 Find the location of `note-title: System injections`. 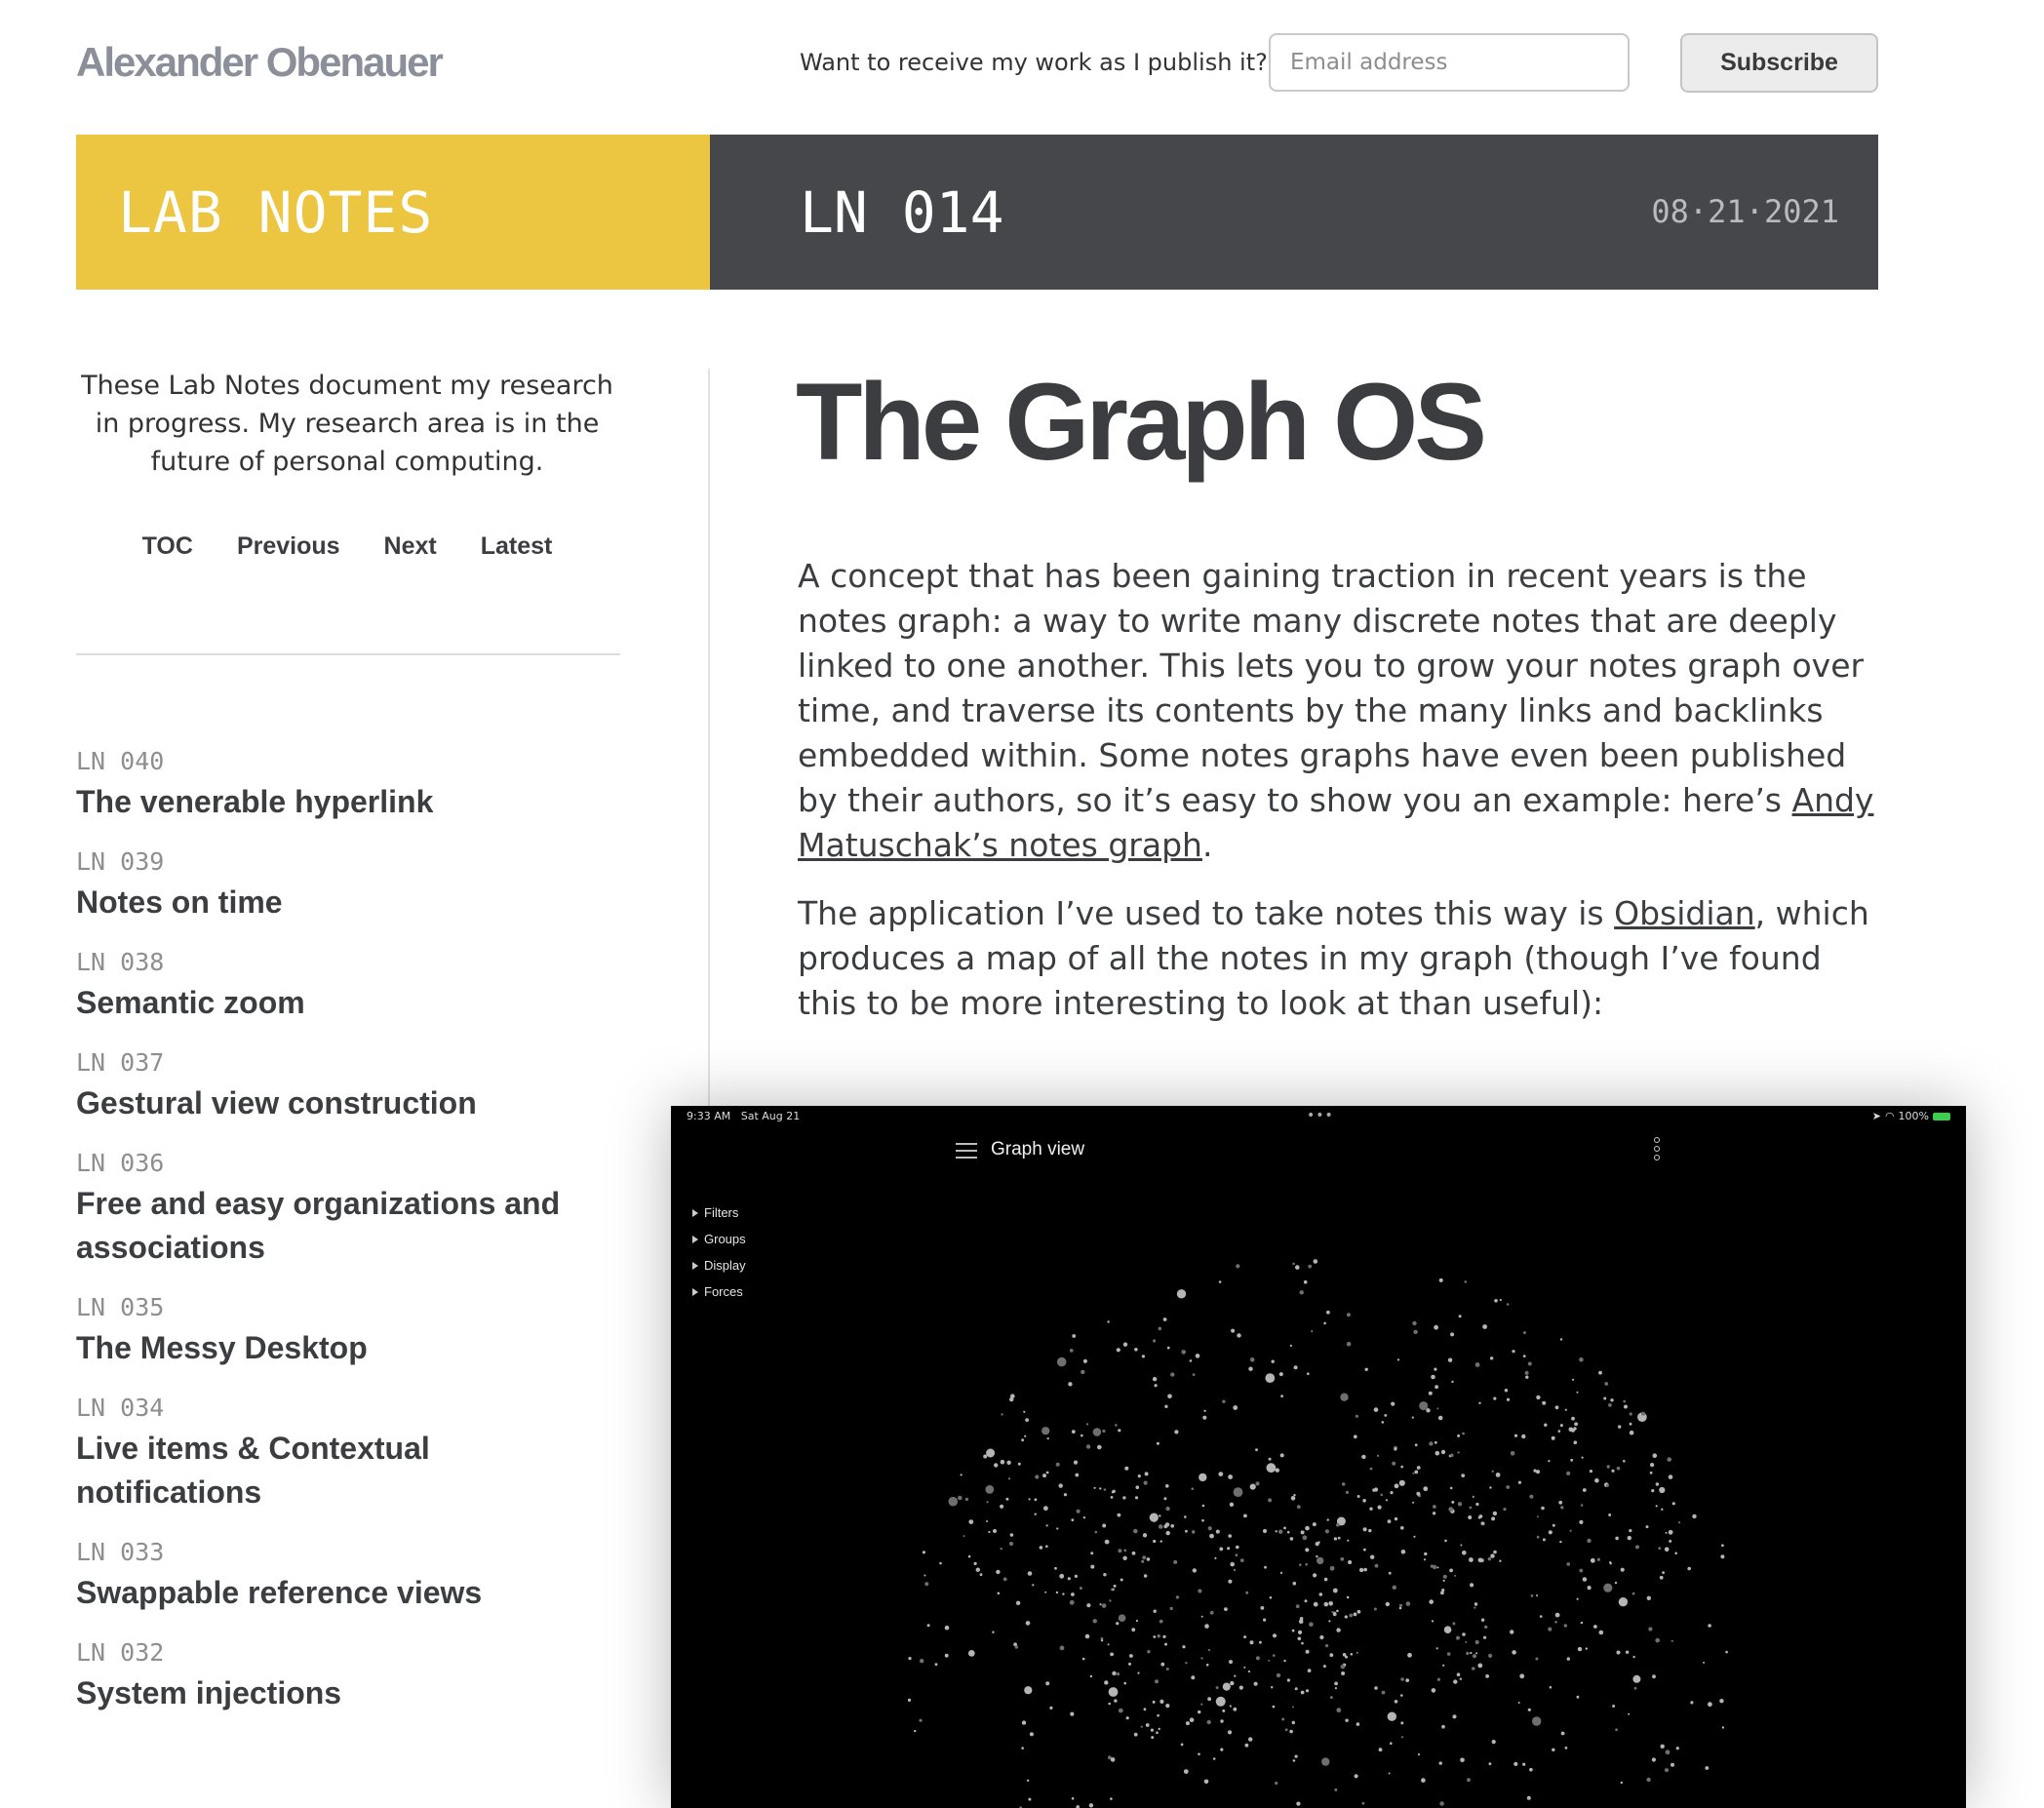

note-title: System injections is located at coordinates (349, 1693).